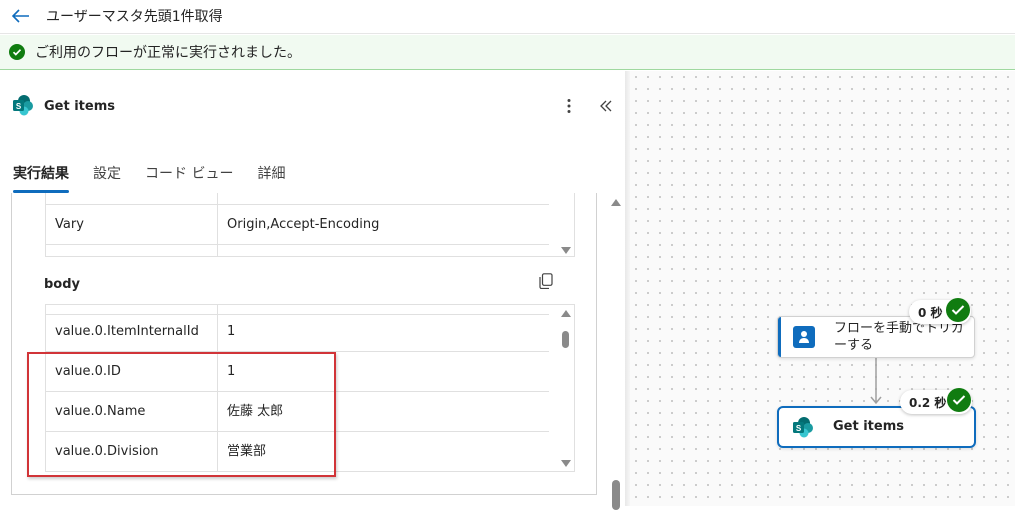  I want to click on scroll-thumb, so click(565, 339).